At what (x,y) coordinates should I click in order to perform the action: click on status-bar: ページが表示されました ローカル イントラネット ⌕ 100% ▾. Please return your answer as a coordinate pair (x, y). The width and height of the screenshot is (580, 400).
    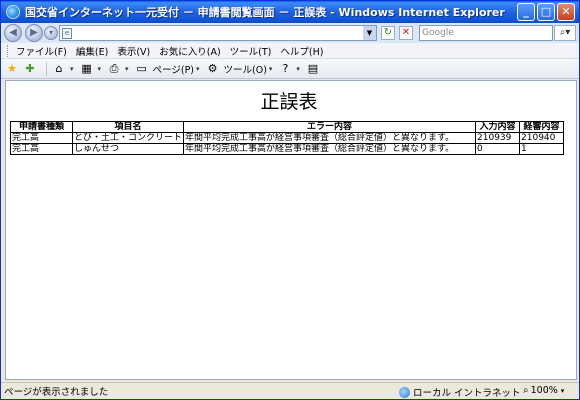
    Looking at the image, I should click on (290, 390).